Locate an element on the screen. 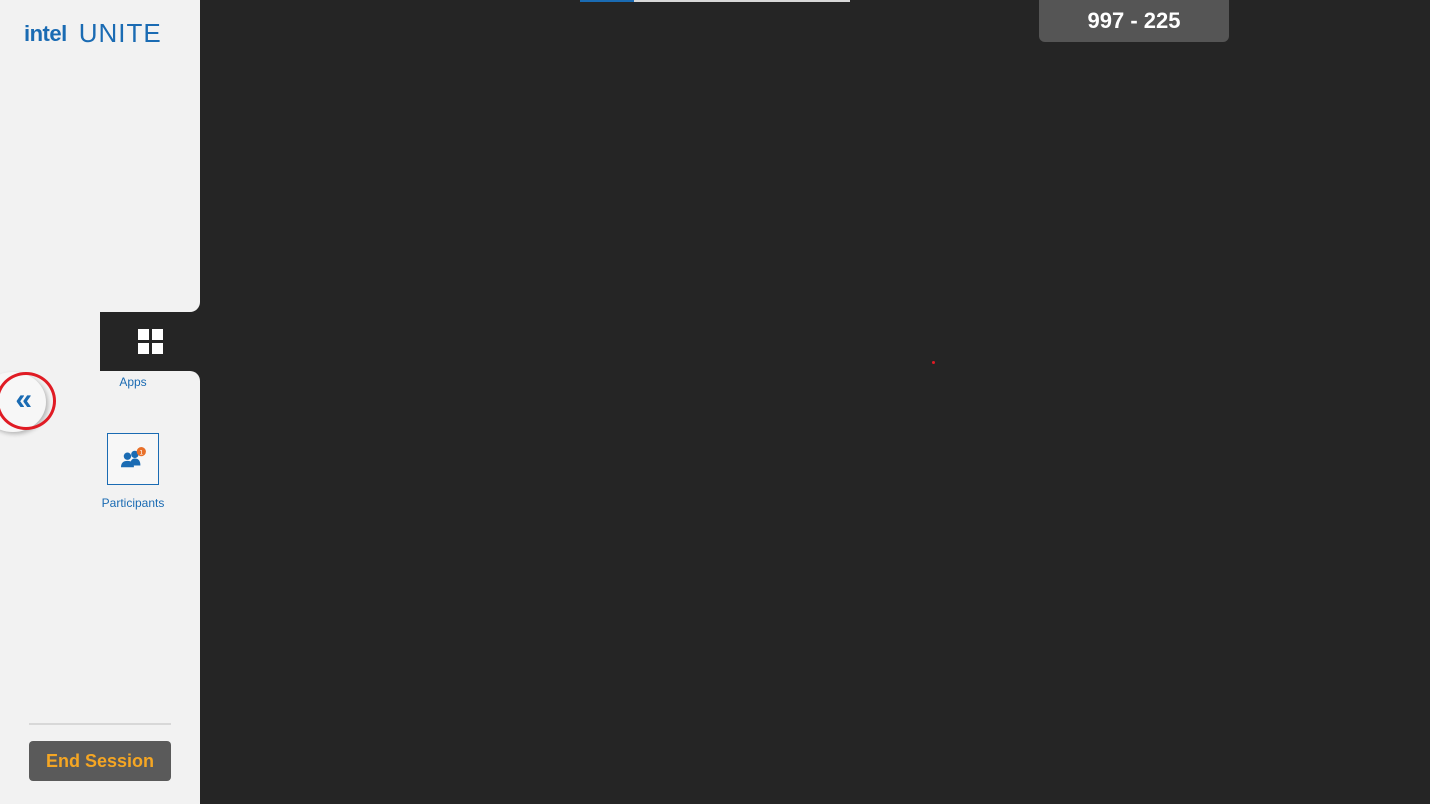 This screenshot has width=1430, height=804. participants-label: Participants is located at coordinates (133, 503).